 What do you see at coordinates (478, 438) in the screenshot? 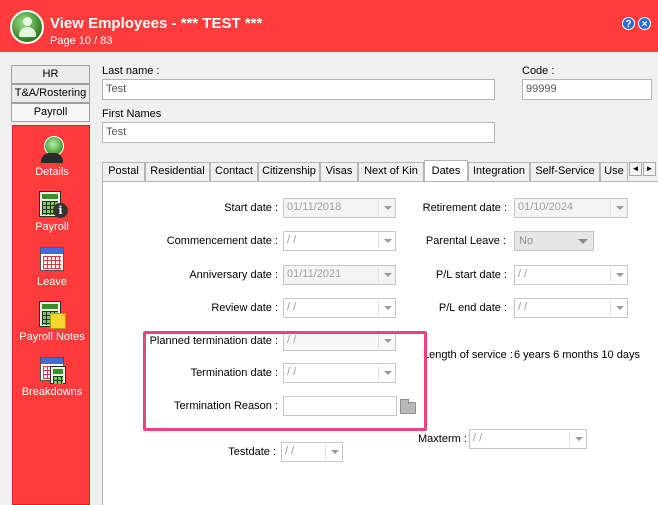
I see `maxterm-value: / /` at bounding box center [478, 438].